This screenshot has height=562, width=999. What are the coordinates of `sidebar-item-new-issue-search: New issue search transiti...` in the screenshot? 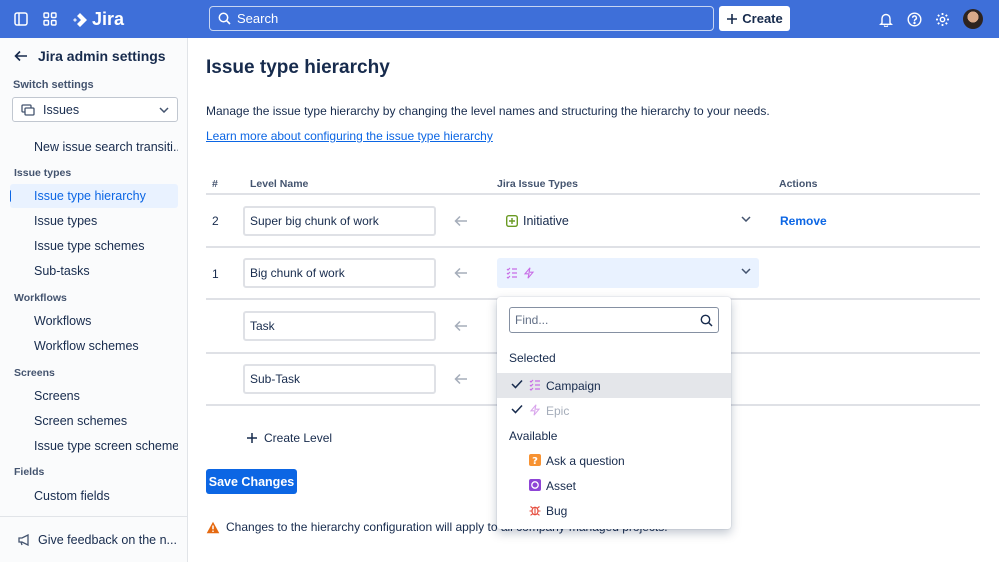 It's located at (94, 147).